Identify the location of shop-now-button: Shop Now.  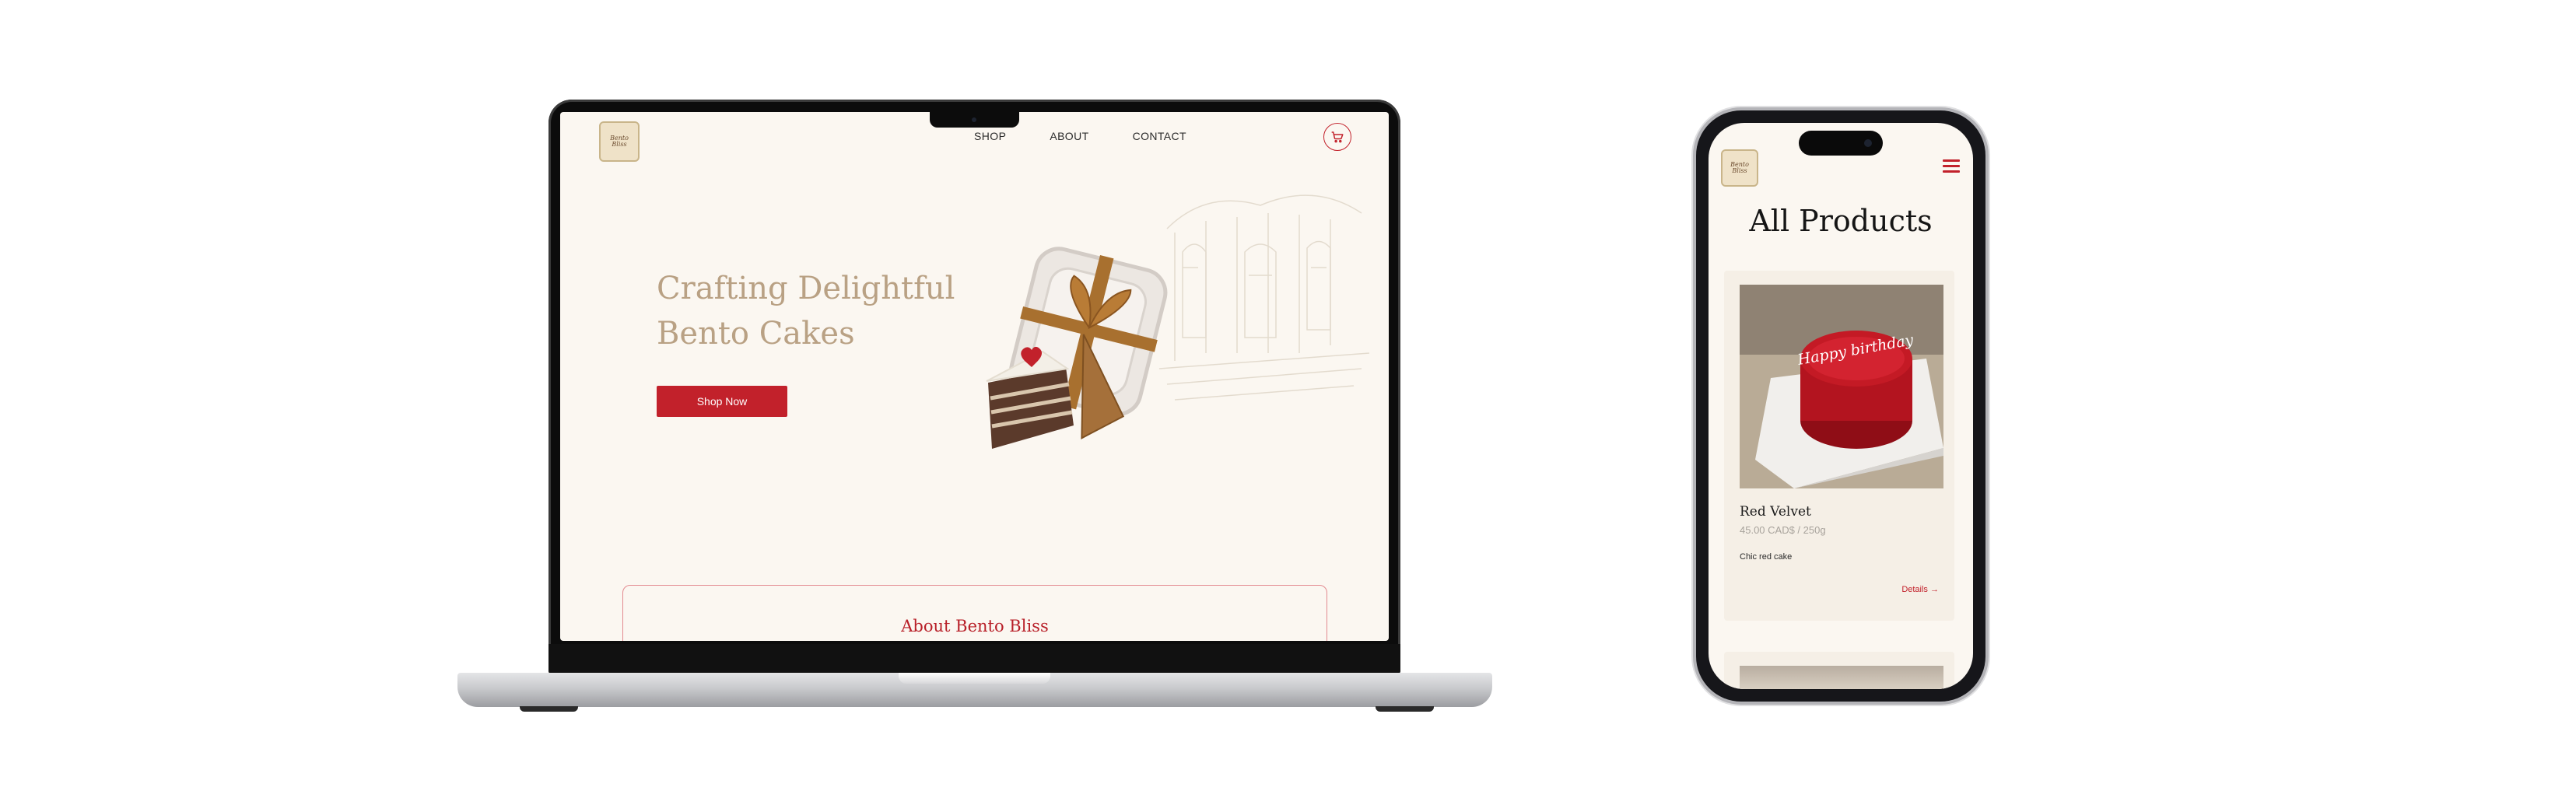
(722, 402).